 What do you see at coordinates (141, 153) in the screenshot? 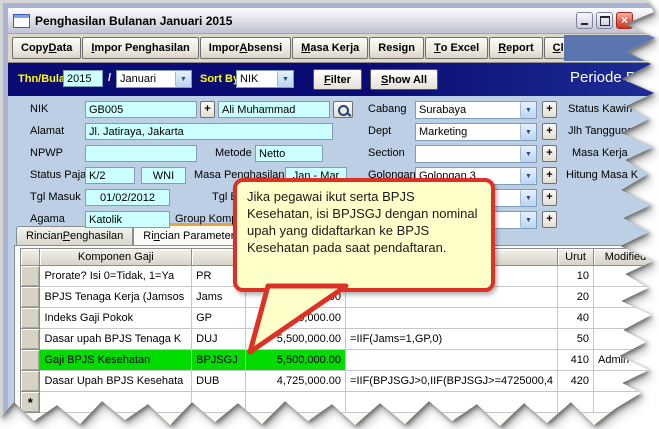
I see `npwp-input` at bounding box center [141, 153].